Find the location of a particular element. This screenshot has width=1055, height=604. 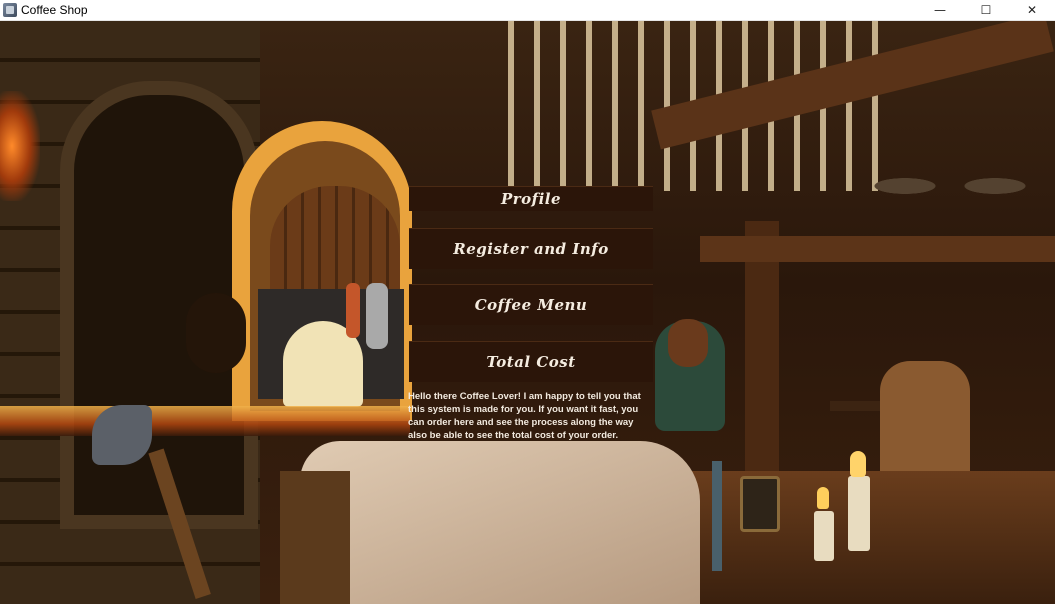

total-cost-button-label: Total Cost is located at coordinates (531, 362).